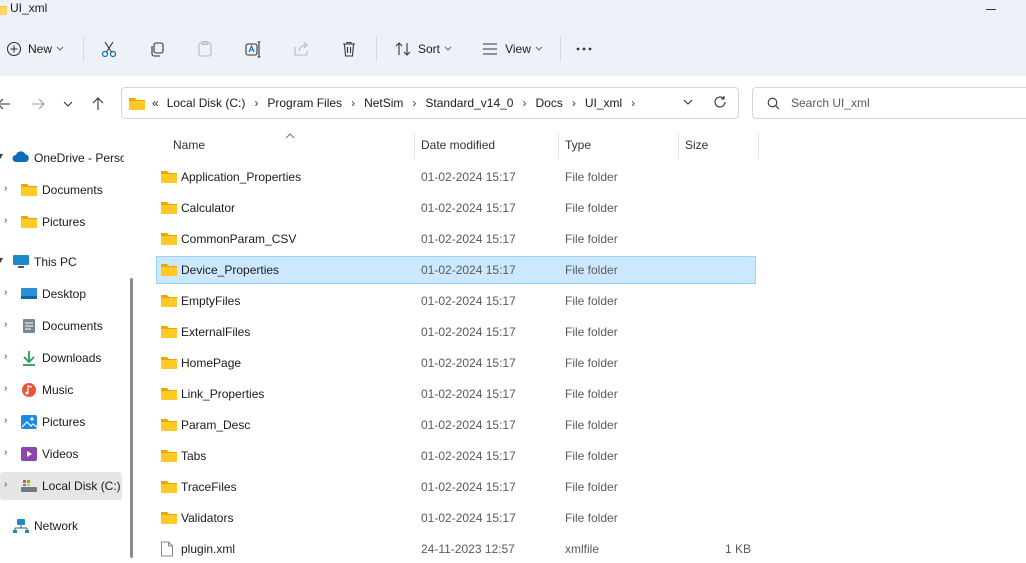  What do you see at coordinates (578, 151) in the screenshot?
I see `column-header-type: Type` at bounding box center [578, 151].